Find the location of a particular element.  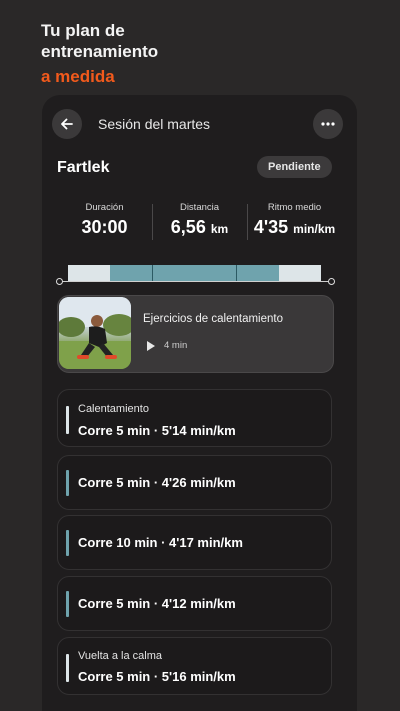

profile-end-dot is located at coordinates (331, 281).